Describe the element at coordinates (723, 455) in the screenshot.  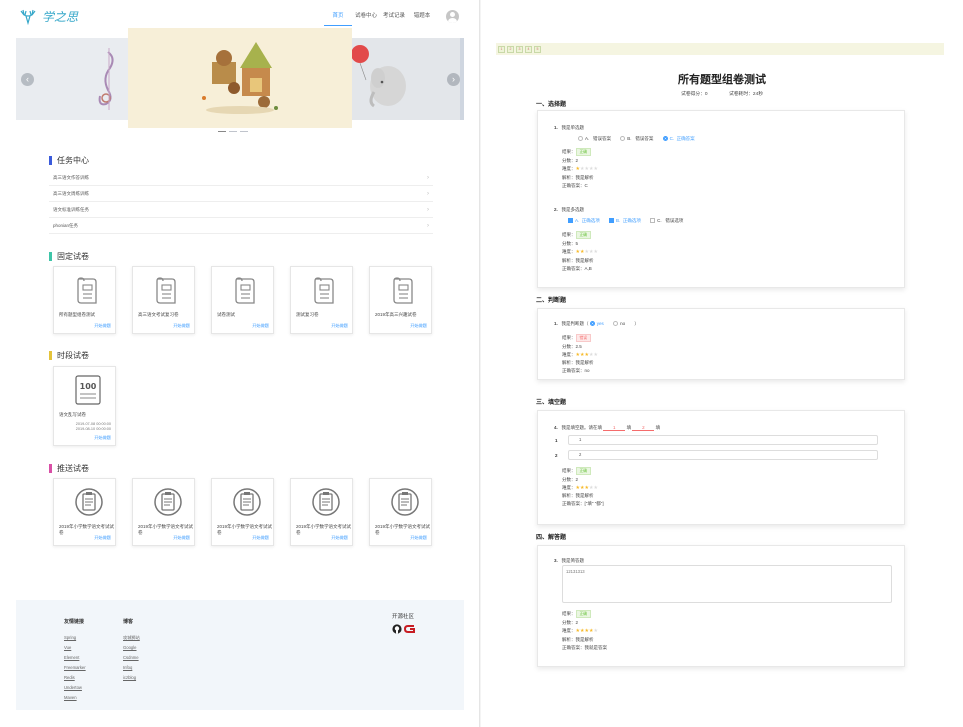
I see `answer-input: 2` at that location.